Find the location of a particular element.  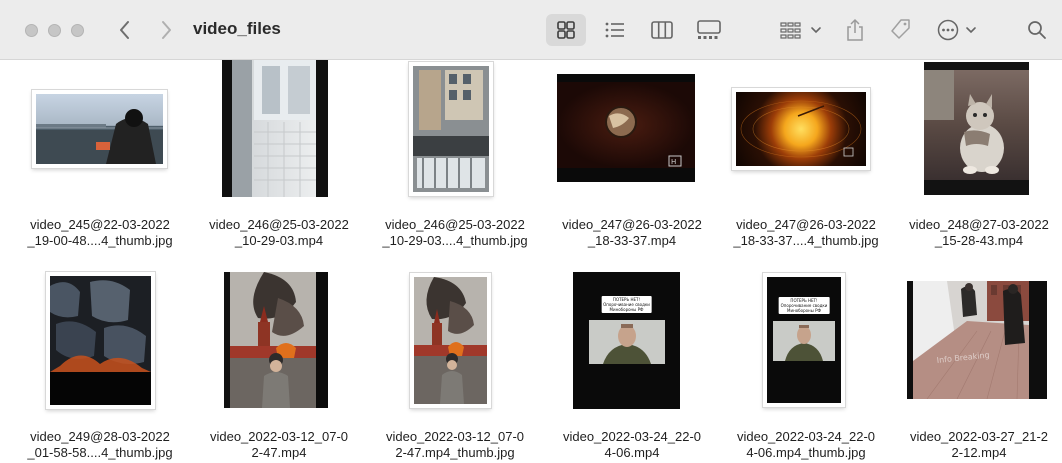

gallery-icon is located at coordinates (709, 29).